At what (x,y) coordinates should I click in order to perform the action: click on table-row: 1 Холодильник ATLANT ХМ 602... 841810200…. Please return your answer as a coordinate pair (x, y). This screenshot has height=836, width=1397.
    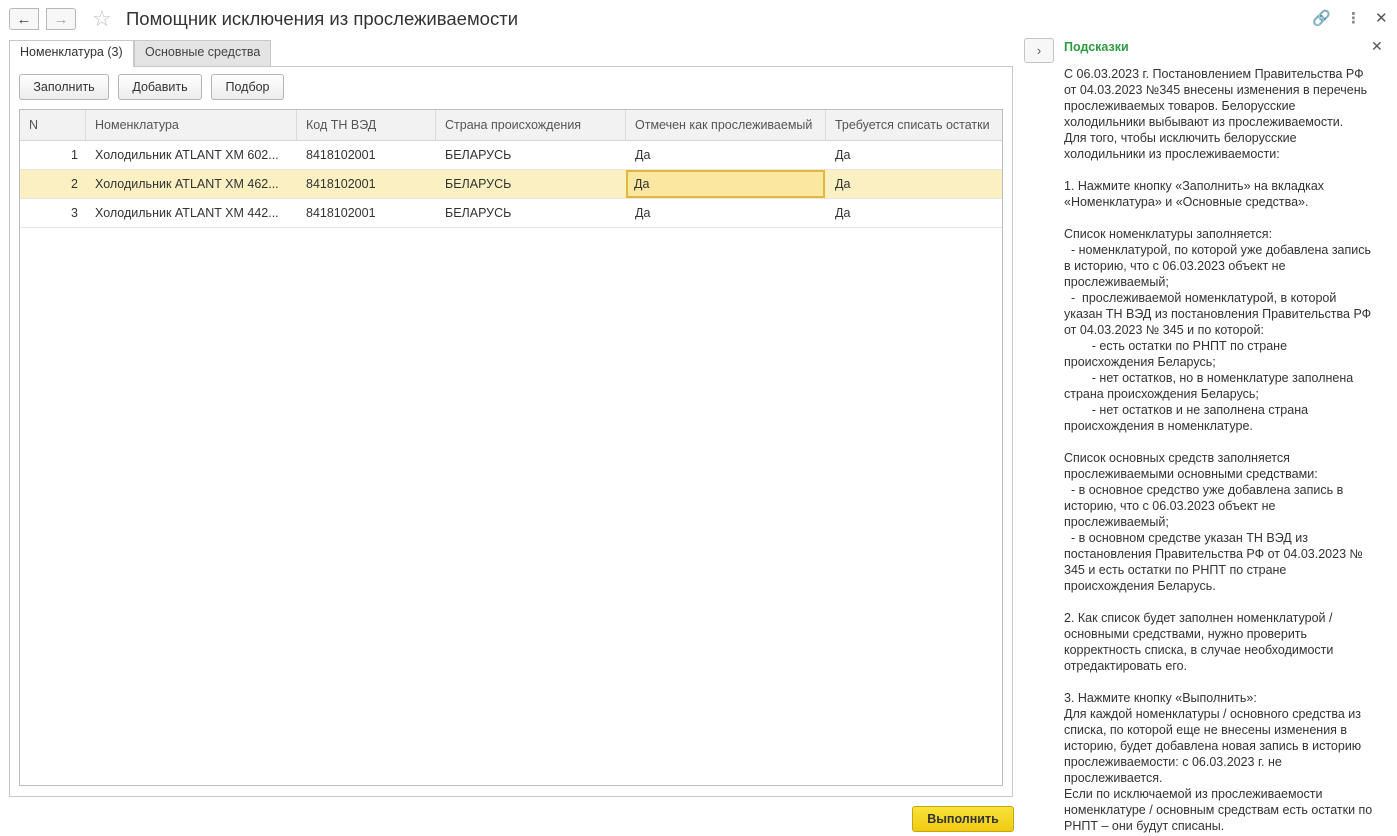
    Looking at the image, I should click on (511, 155).